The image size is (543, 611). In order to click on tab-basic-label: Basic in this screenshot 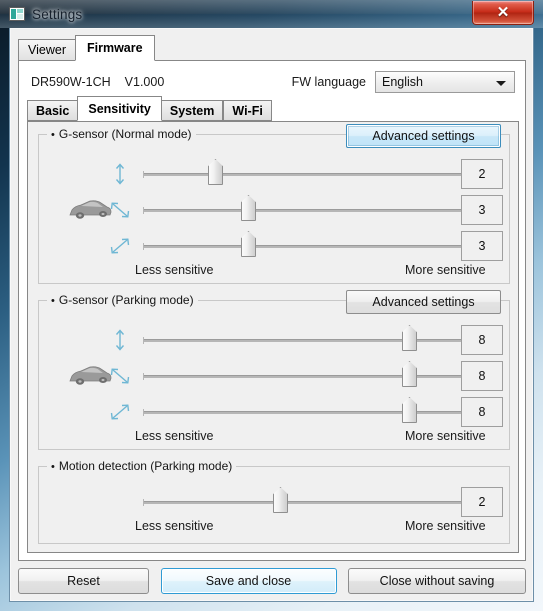, I will do `click(53, 110)`.